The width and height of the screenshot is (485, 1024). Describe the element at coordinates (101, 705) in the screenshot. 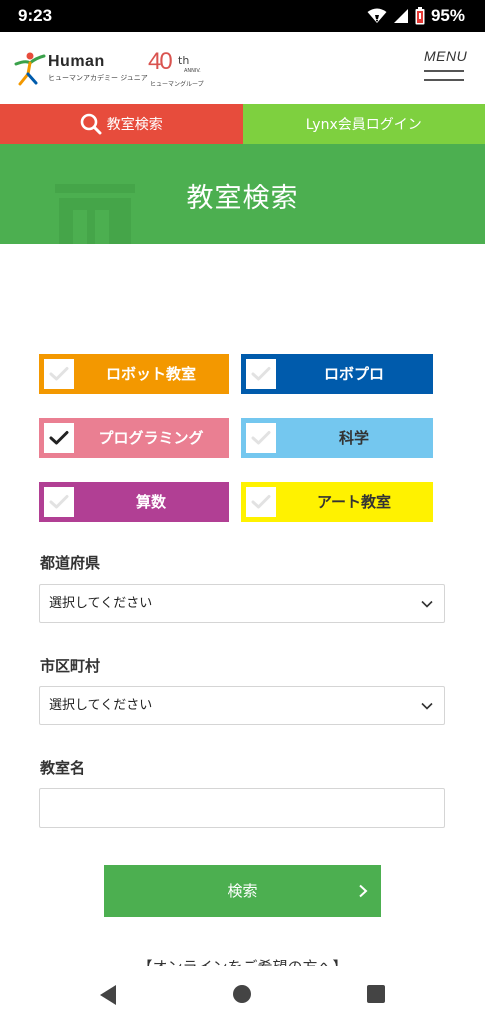

I see `city-value: 選択してください` at that location.